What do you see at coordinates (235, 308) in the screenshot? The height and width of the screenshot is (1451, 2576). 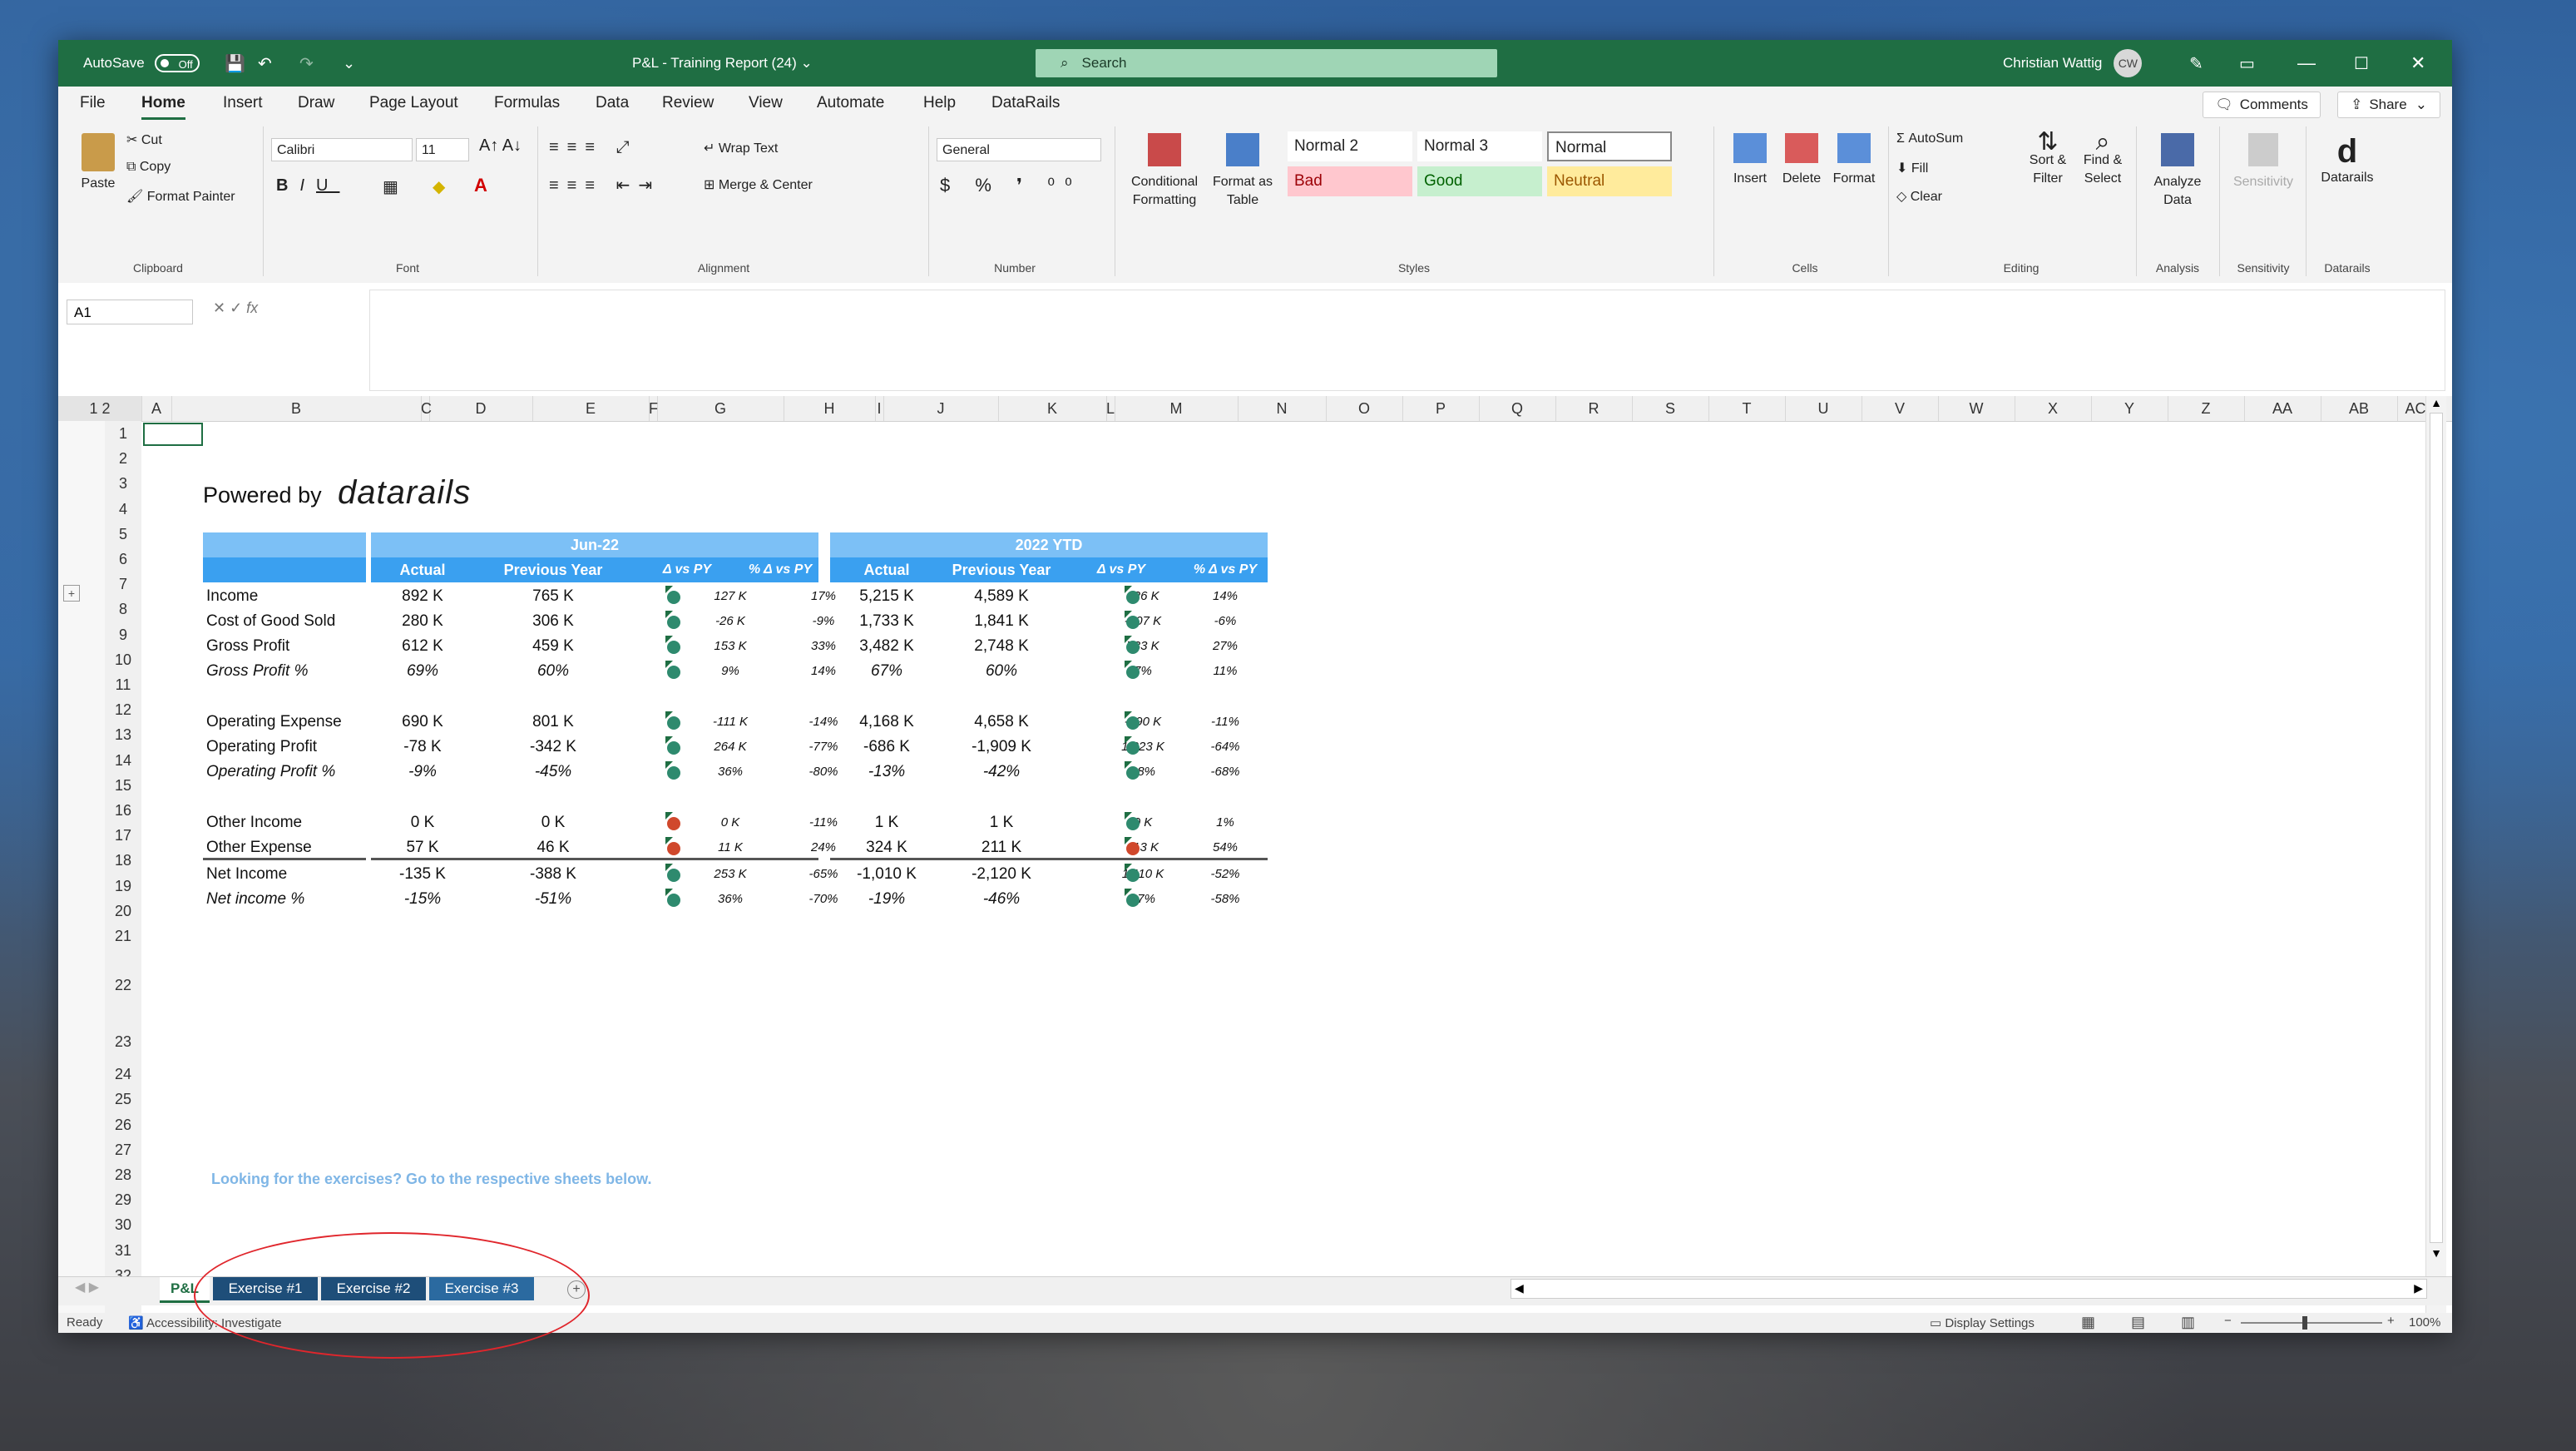 I see `function-icon: ✕ ✓ fx` at bounding box center [235, 308].